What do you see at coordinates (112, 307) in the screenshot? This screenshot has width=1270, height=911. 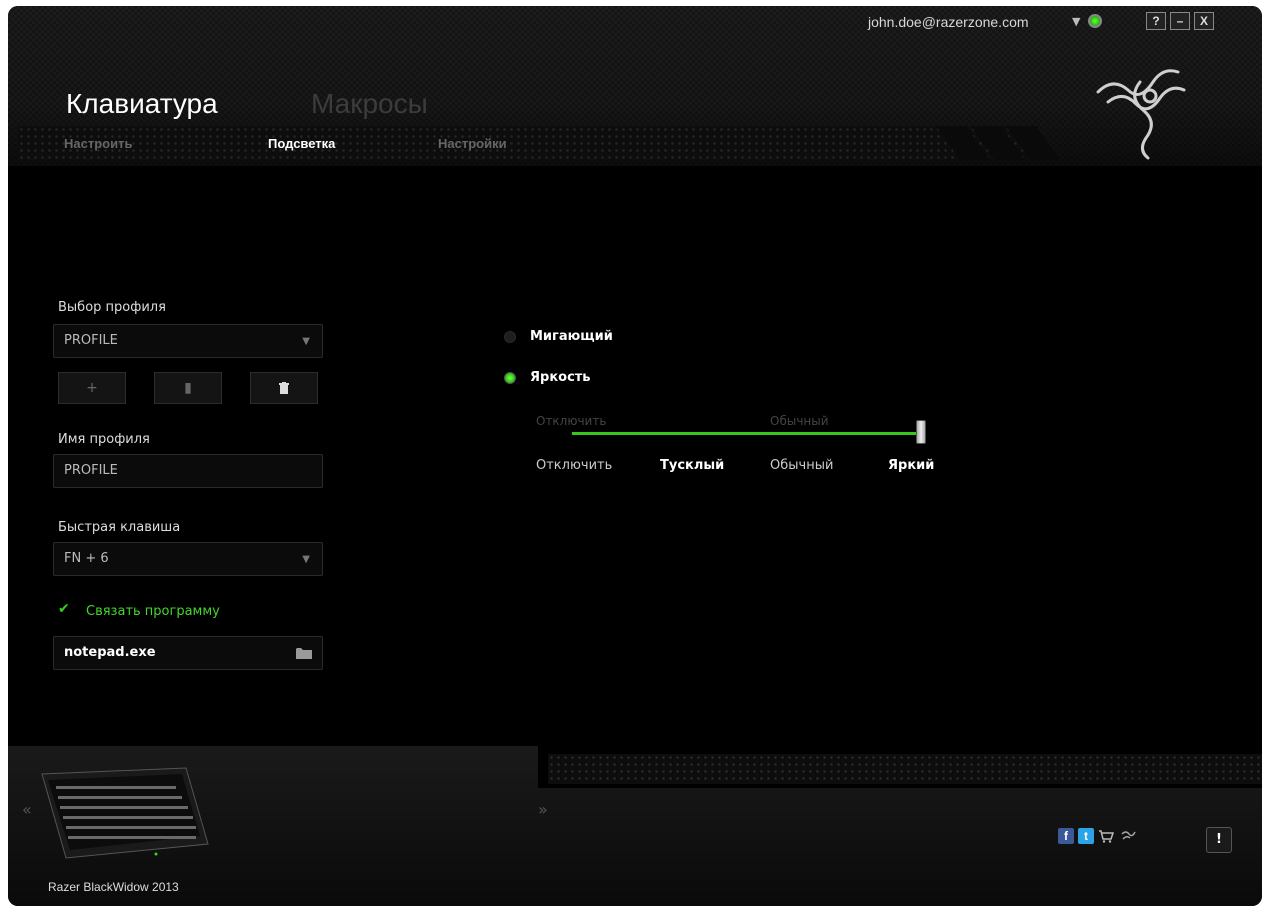 I see `profile-select-label: Выбор профиля` at bounding box center [112, 307].